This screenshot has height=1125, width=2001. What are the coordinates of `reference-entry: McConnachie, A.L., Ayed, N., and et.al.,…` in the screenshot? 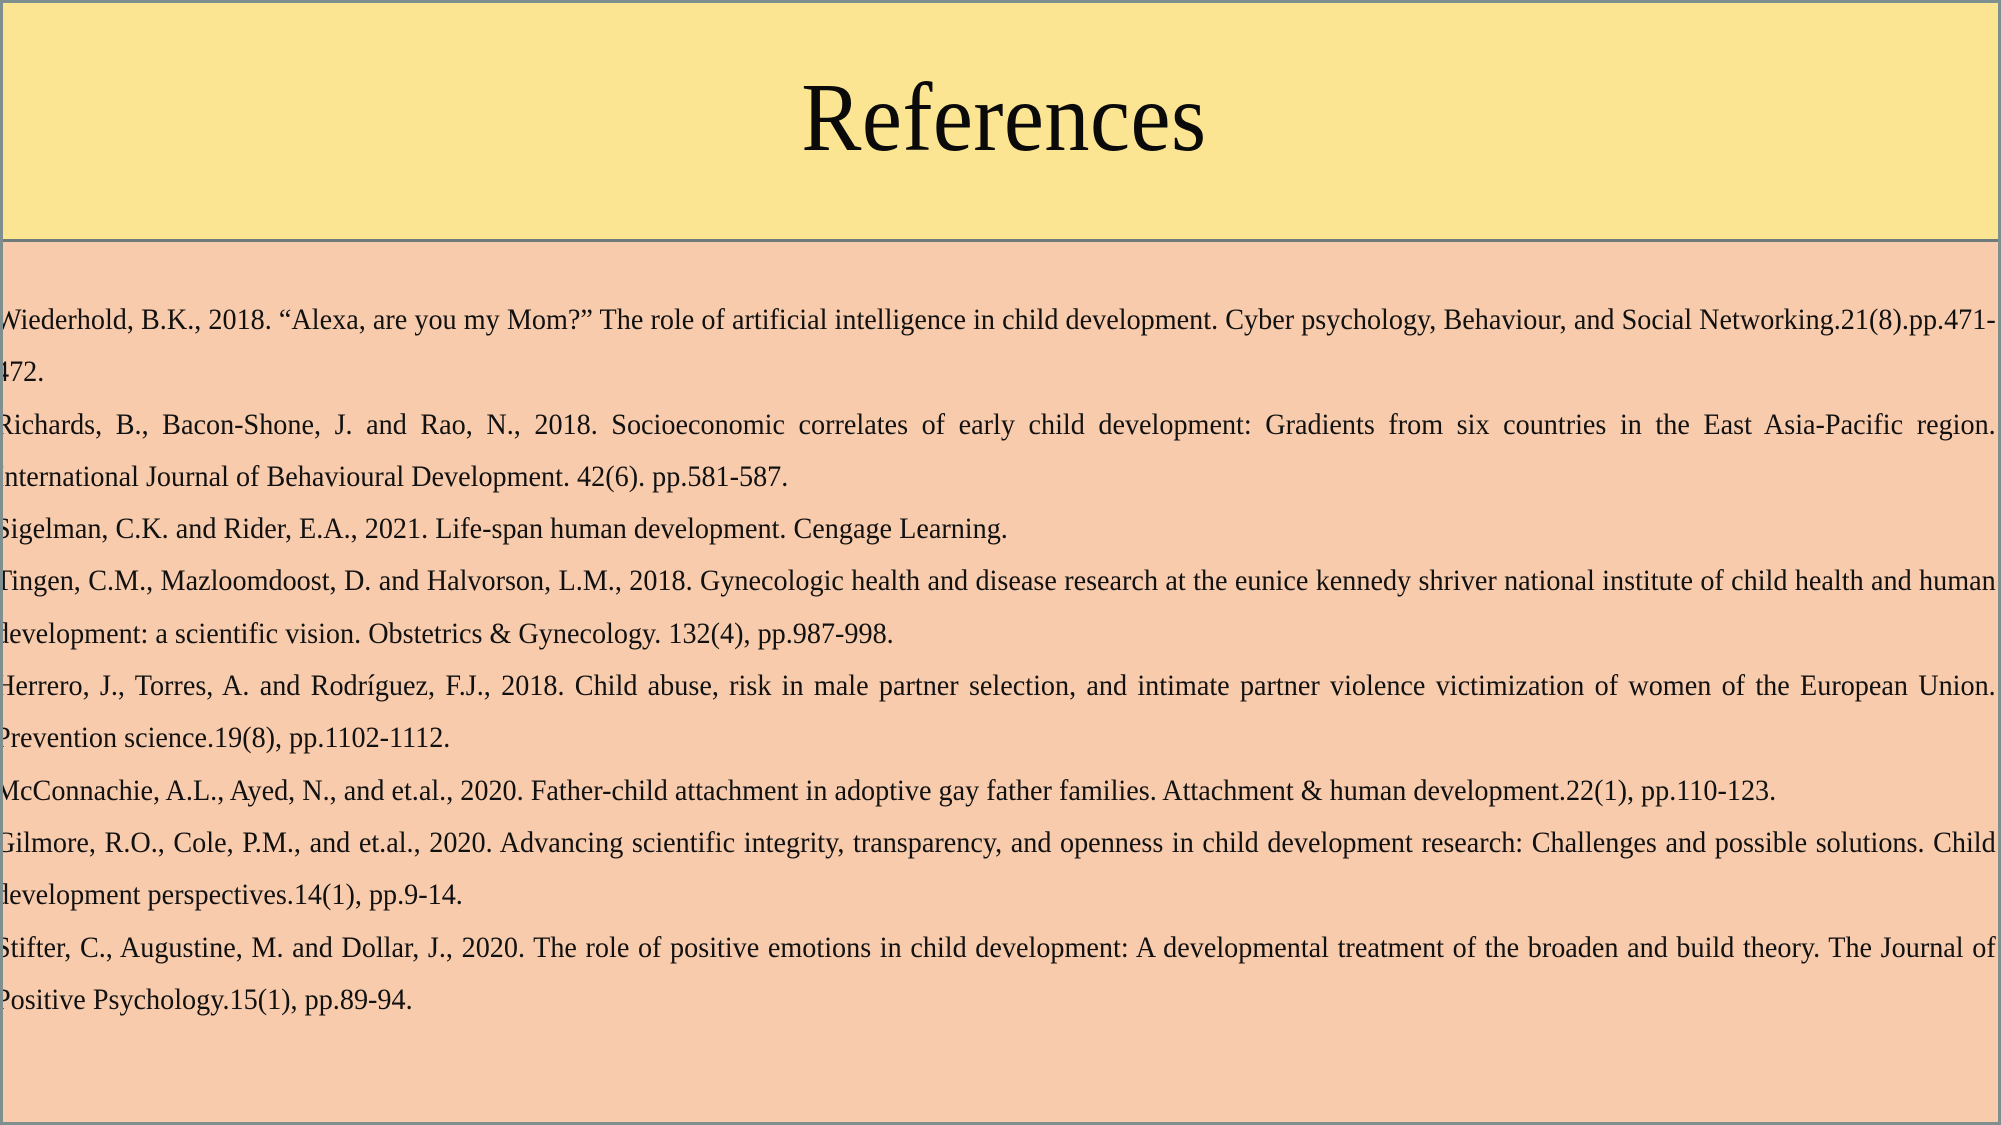 It's located at (888, 790).